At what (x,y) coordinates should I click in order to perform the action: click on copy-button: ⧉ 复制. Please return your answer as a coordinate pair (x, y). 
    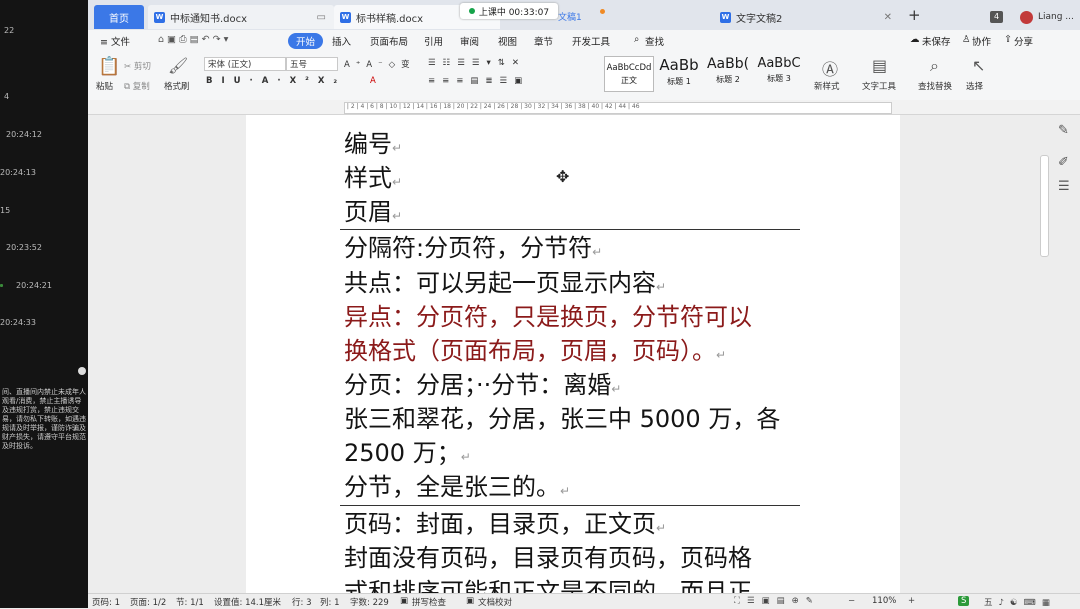
    Looking at the image, I should click on (137, 86).